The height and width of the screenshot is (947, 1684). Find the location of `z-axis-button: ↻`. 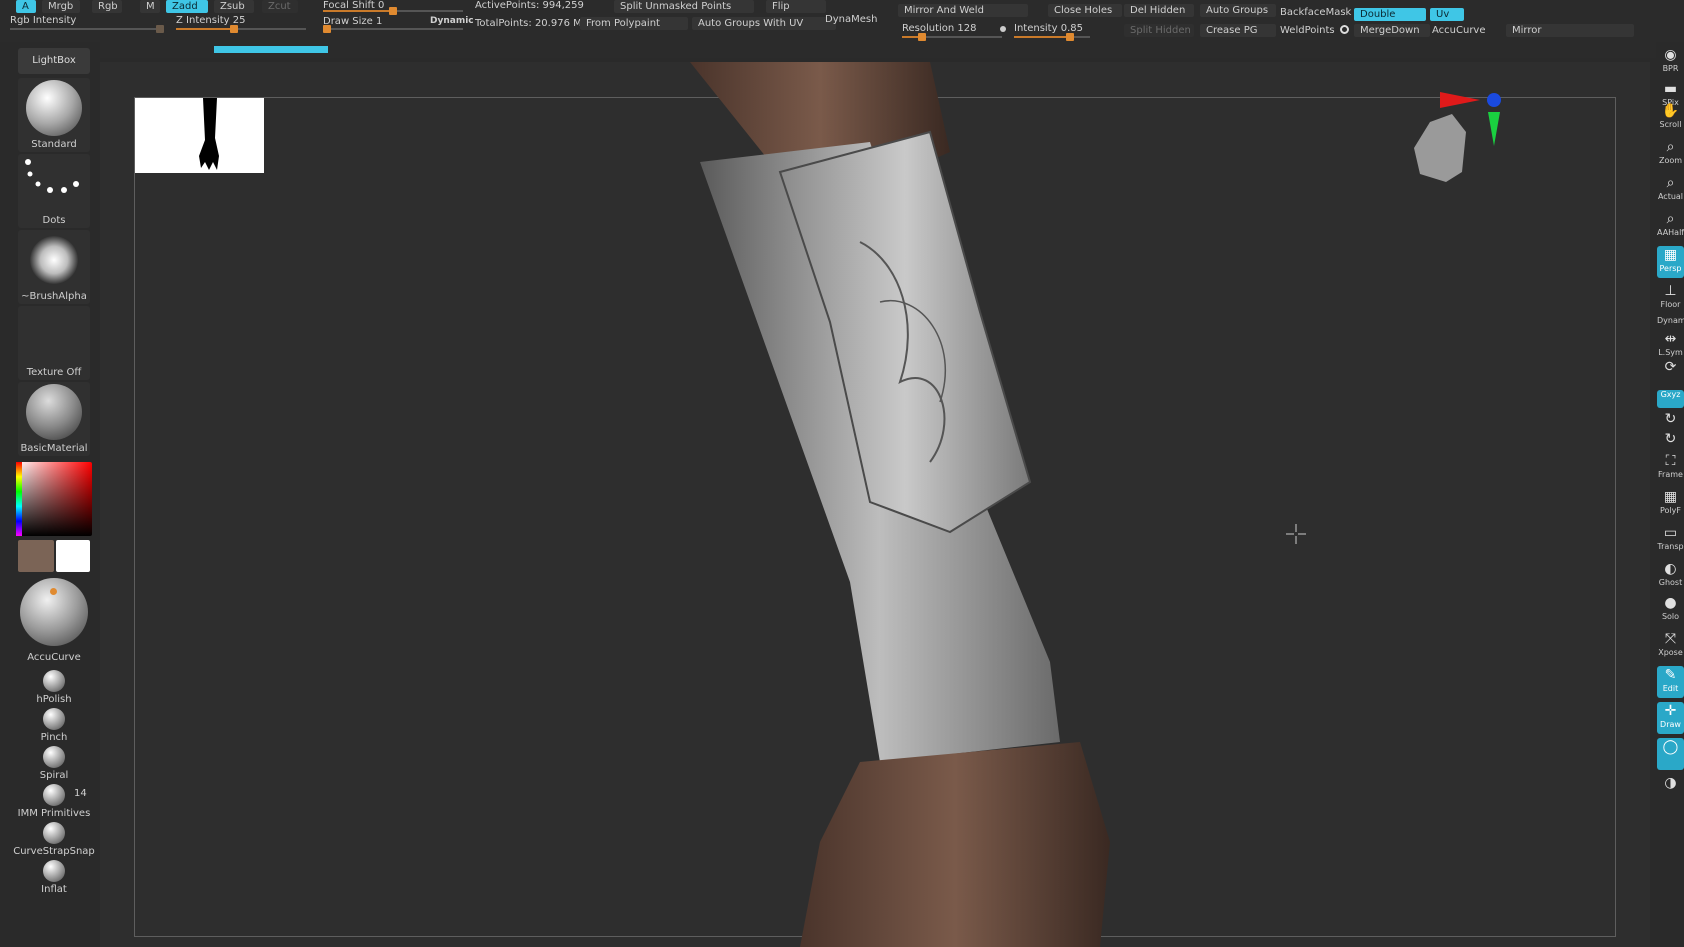

z-axis-button: ↻ is located at coordinates (1670, 439).